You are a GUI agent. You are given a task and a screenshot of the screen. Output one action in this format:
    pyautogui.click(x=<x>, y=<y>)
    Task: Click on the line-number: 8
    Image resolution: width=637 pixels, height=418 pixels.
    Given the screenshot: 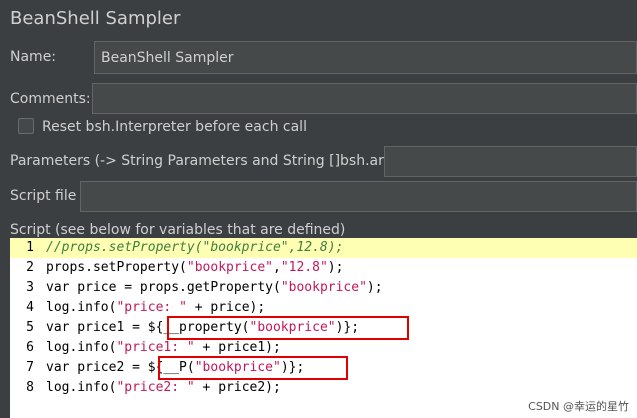 What is the action you would take?
    pyautogui.click(x=30, y=387)
    